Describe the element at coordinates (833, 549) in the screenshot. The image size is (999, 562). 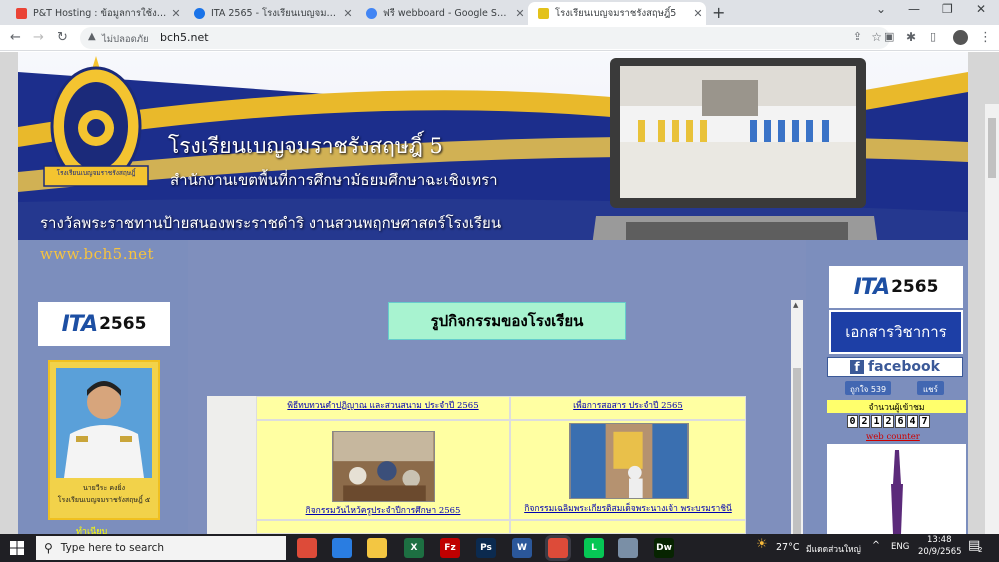
I see `weather-desc: มีแดดส่วนใหญ่` at that location.